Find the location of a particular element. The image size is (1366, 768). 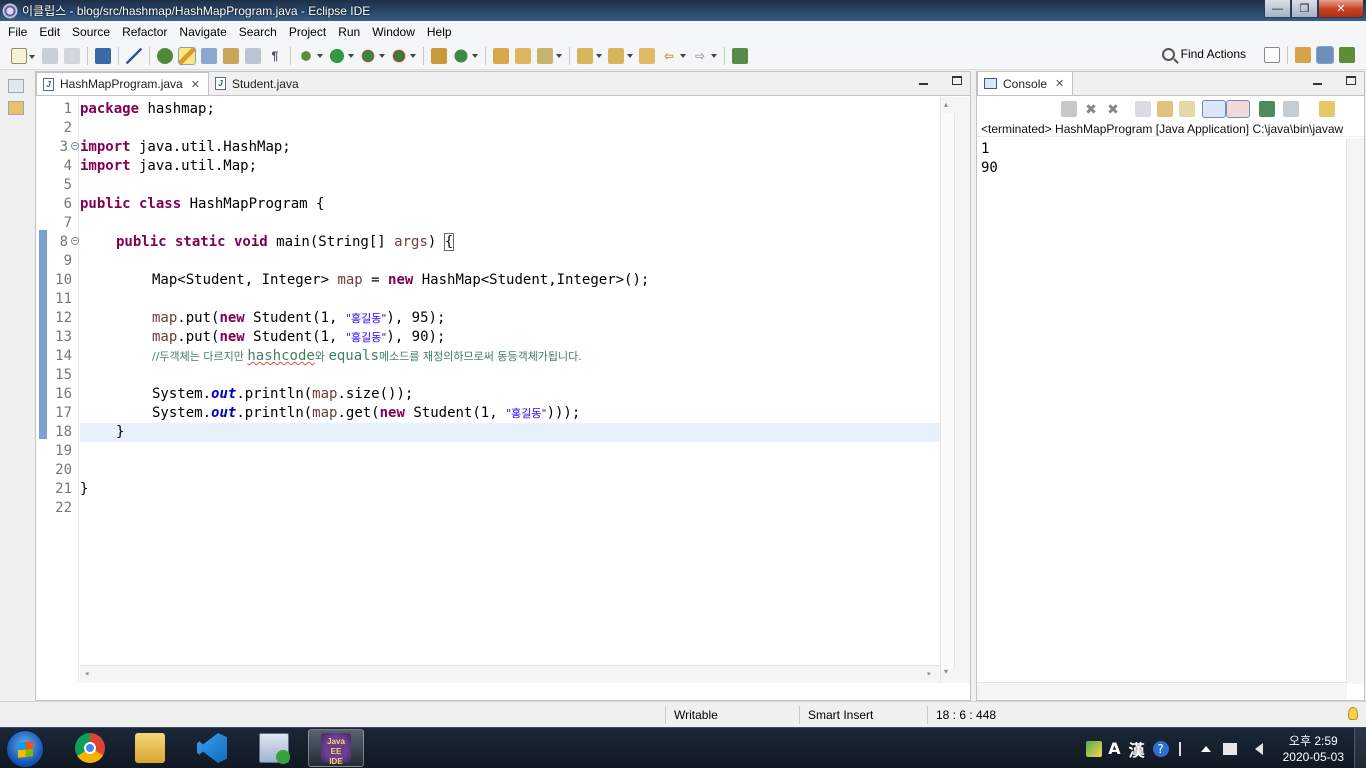

vscode-taskbar-button is located at coordinates (212, 748).